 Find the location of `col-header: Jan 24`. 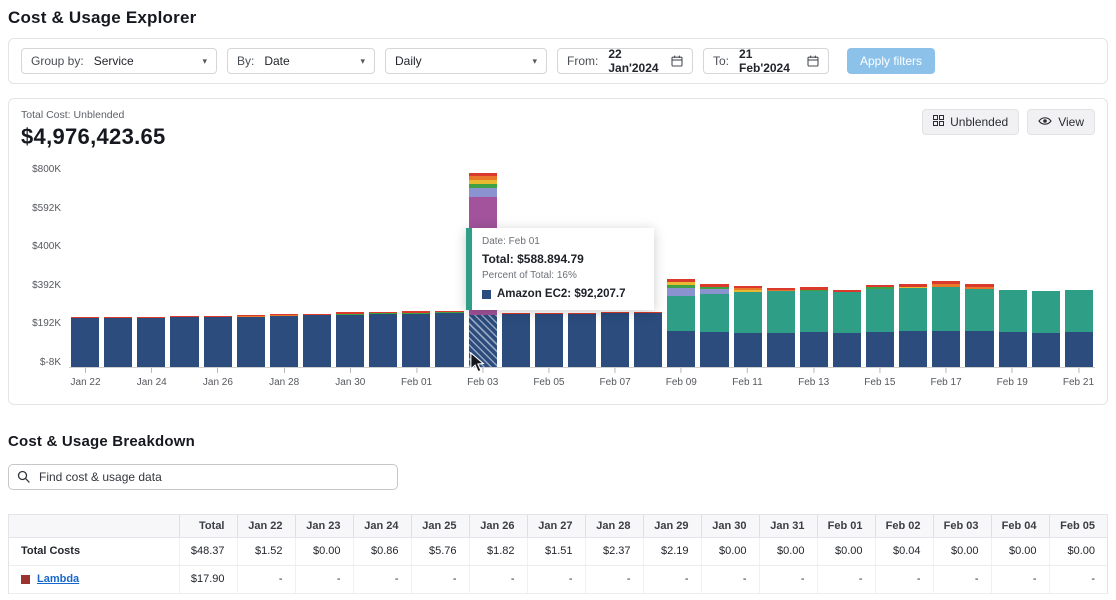

col-header: Jan 24 is located at coordinates (381, 526).